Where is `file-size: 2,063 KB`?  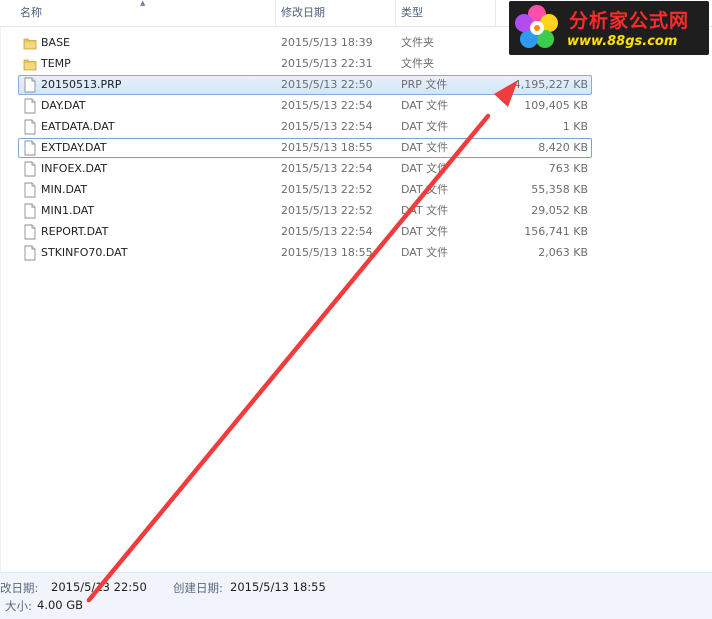 file-size: 2,063 KB is located at coordinates (563, 252).